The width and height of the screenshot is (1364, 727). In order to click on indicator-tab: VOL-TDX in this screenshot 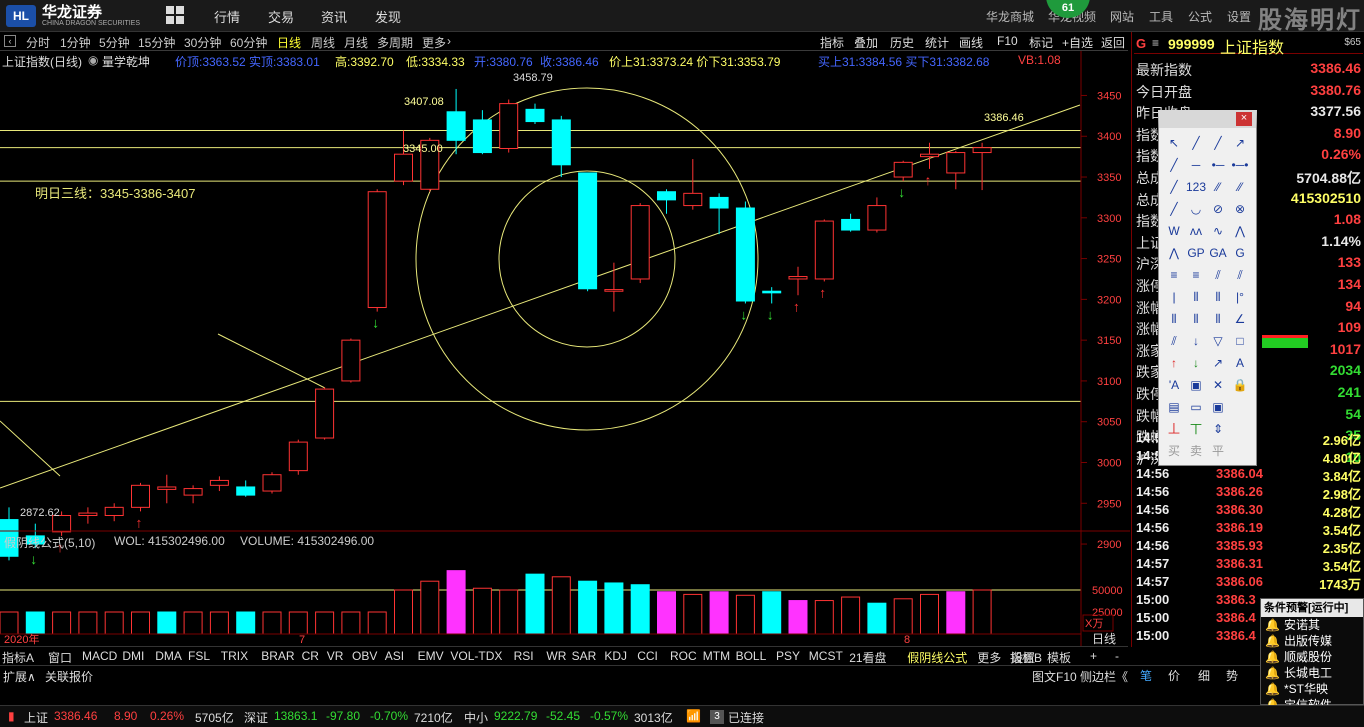, I will do `click(476, 656)`.